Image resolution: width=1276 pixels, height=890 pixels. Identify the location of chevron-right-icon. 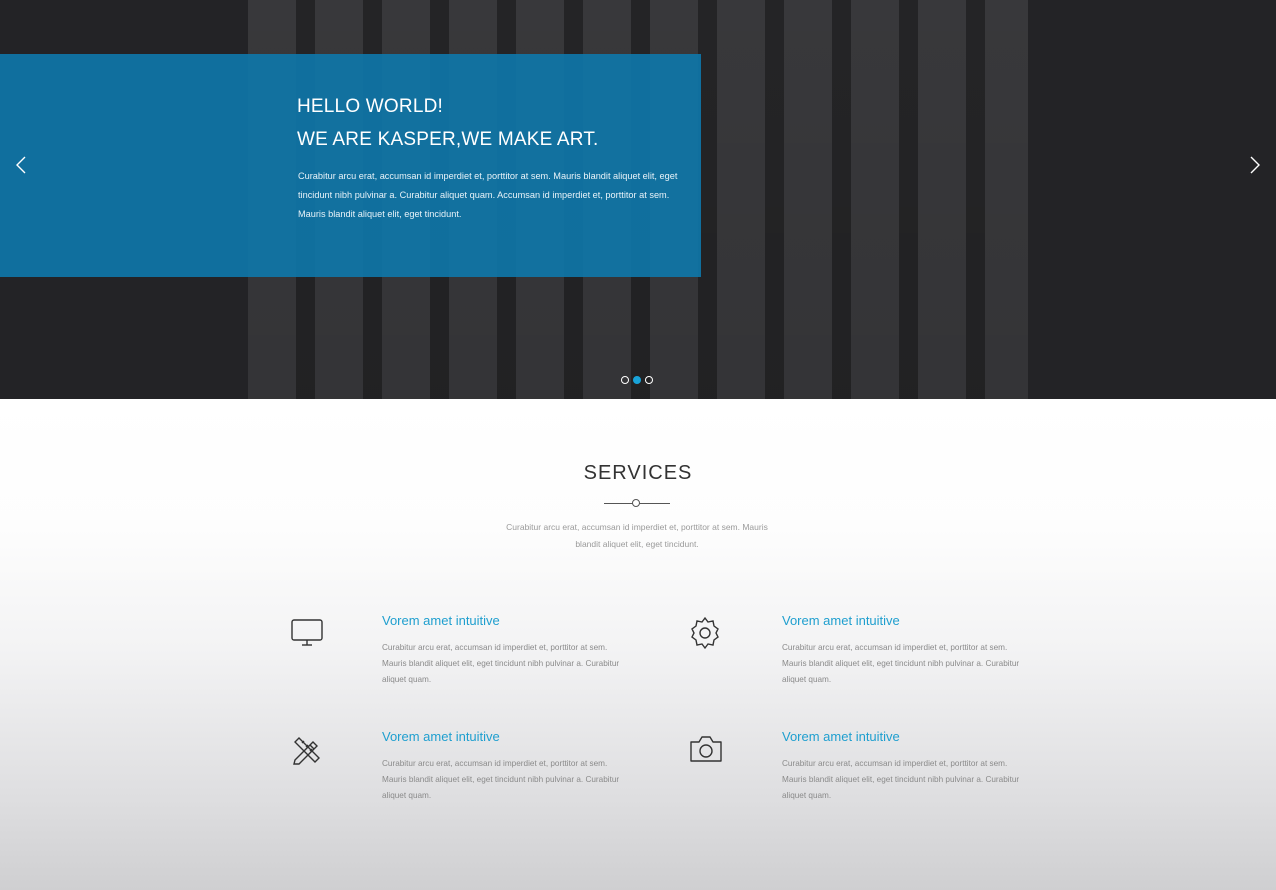
(1255, 165).